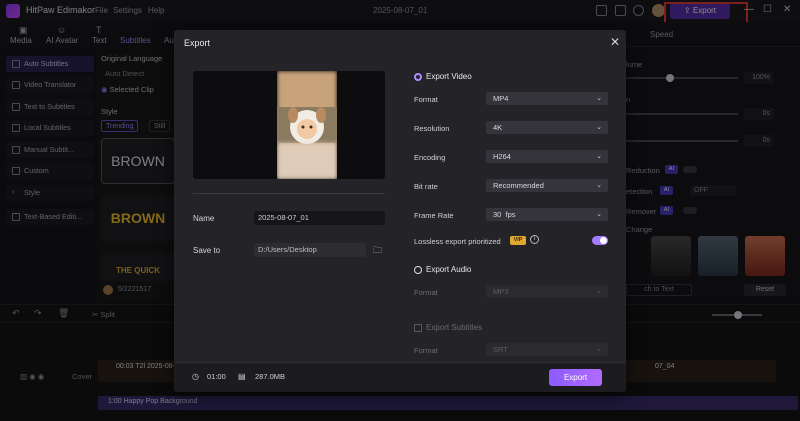 The height and width of the screenshot is (421, 800). I want to click on framerate-select-value: 30 fps, so click(504, 214).